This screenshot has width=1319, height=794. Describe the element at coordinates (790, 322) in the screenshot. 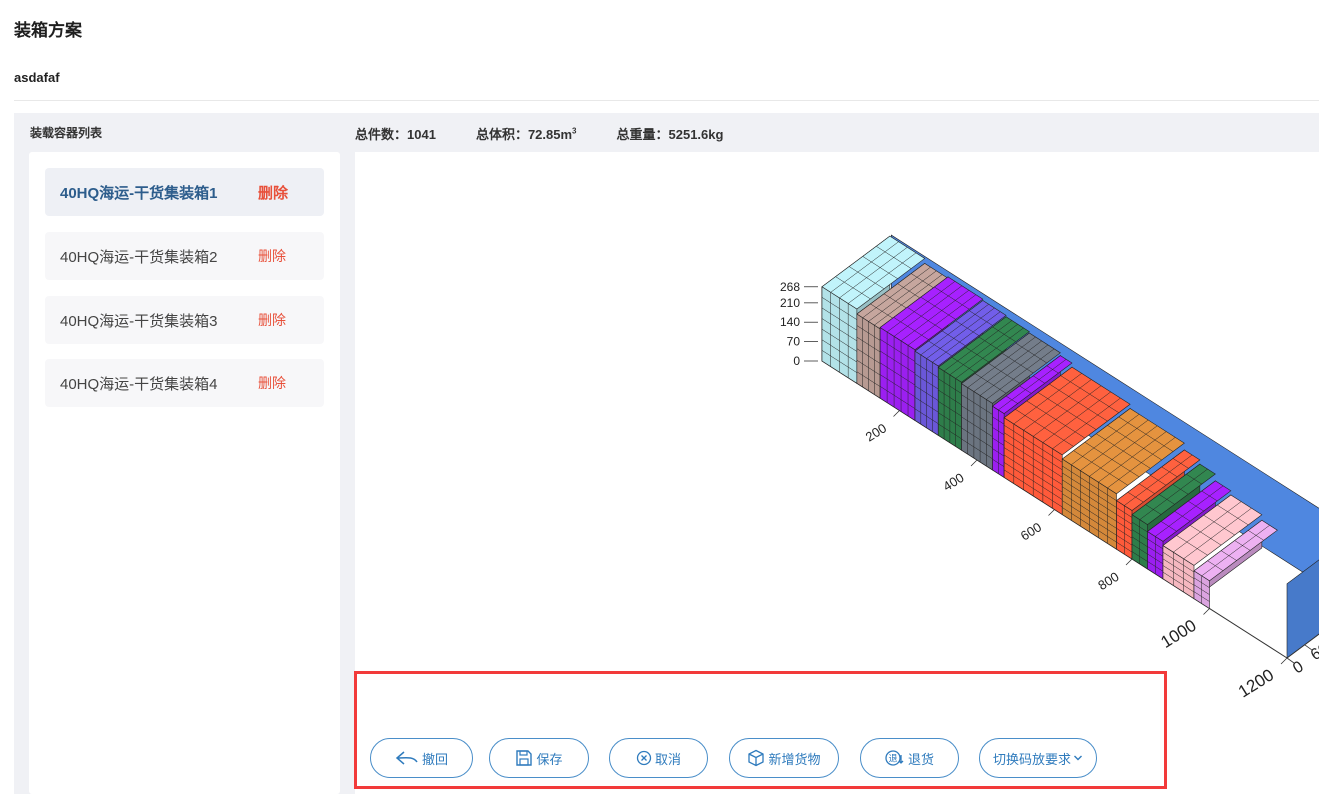

I see `height-tick-label: 140` at that location.